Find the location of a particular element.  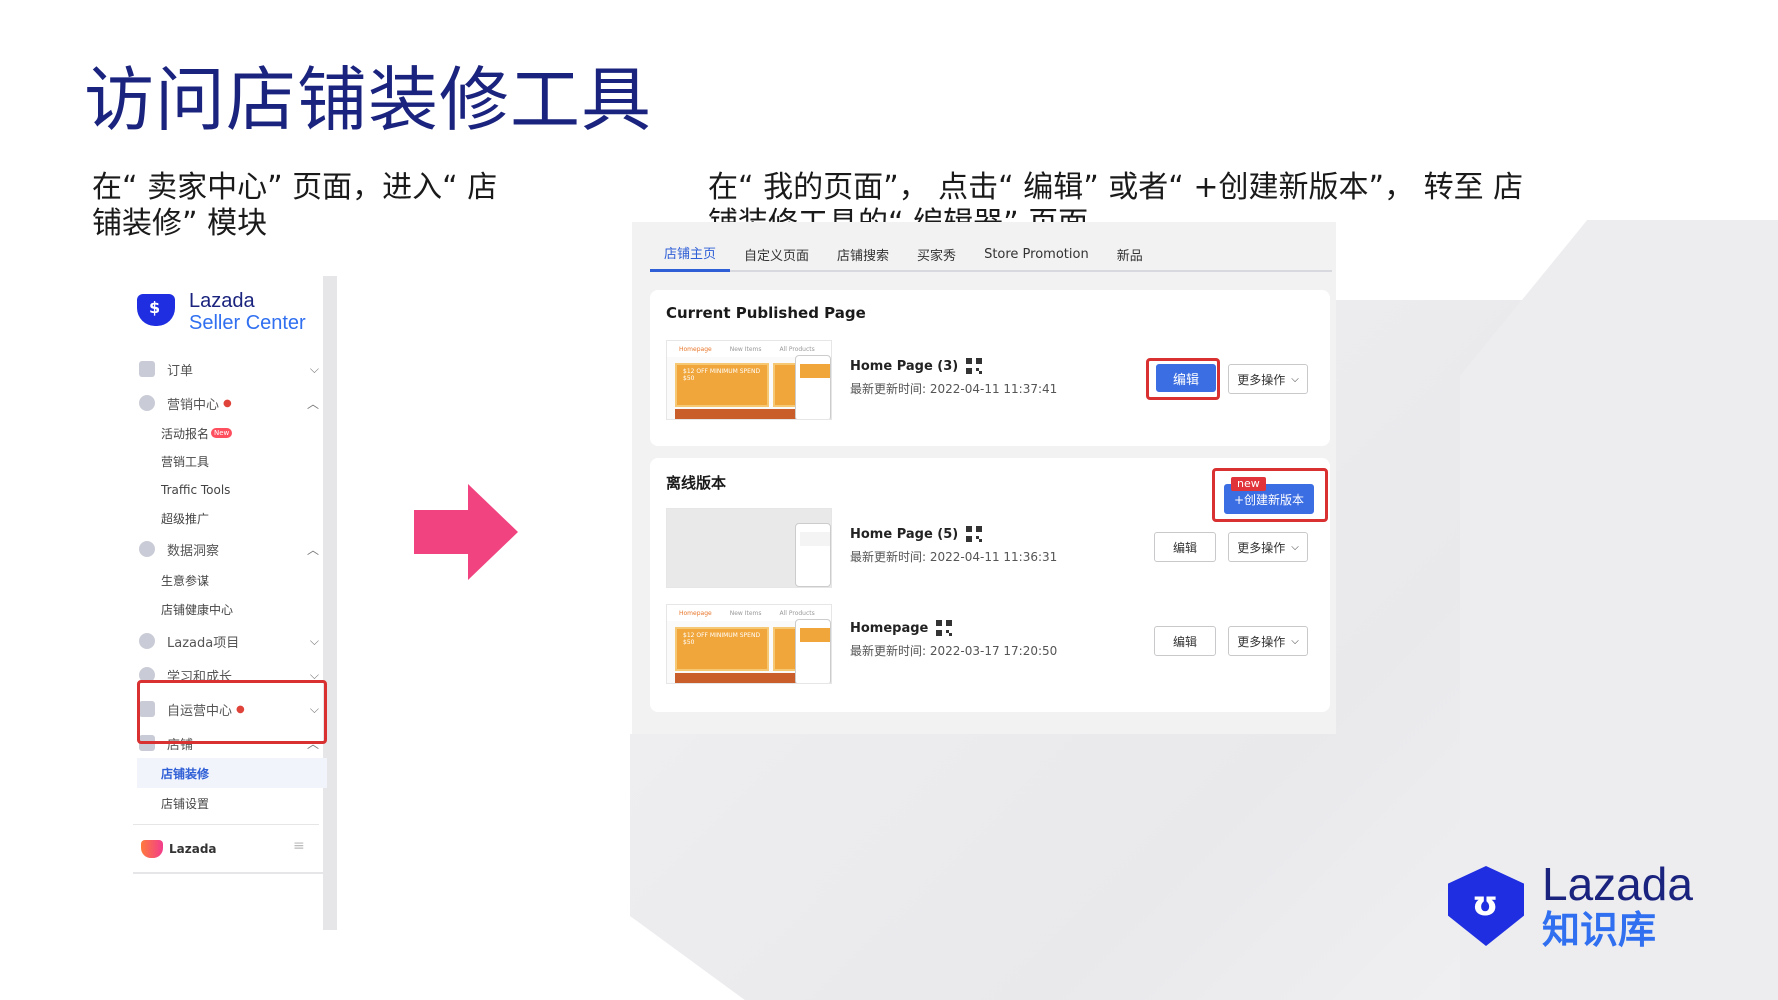

lazada-knowledge-base-logo: Lazada 知识库 is located at coordinates (1570, 906).